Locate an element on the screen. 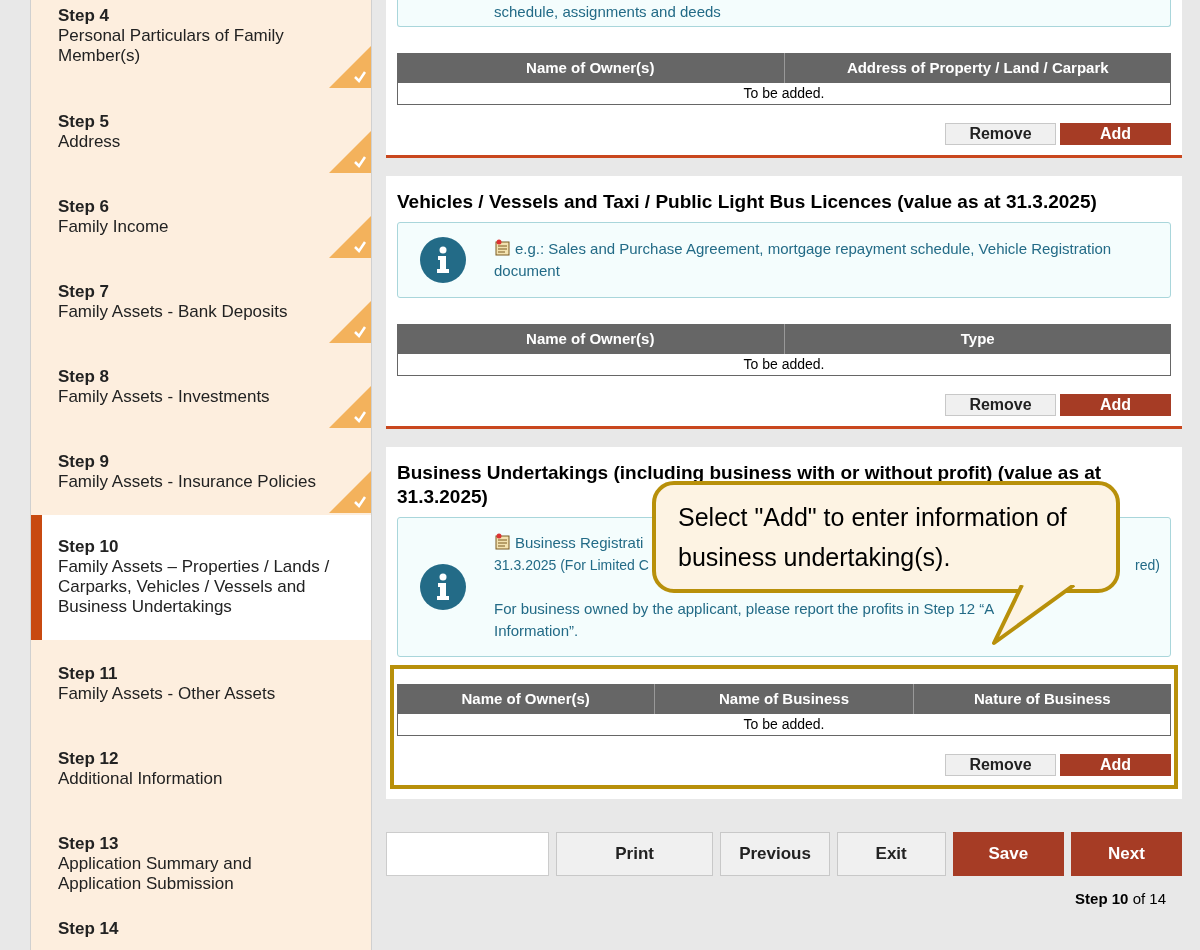 The image size is (1200, 950). step-title: Additional Information is located at coordinates (141, 779).